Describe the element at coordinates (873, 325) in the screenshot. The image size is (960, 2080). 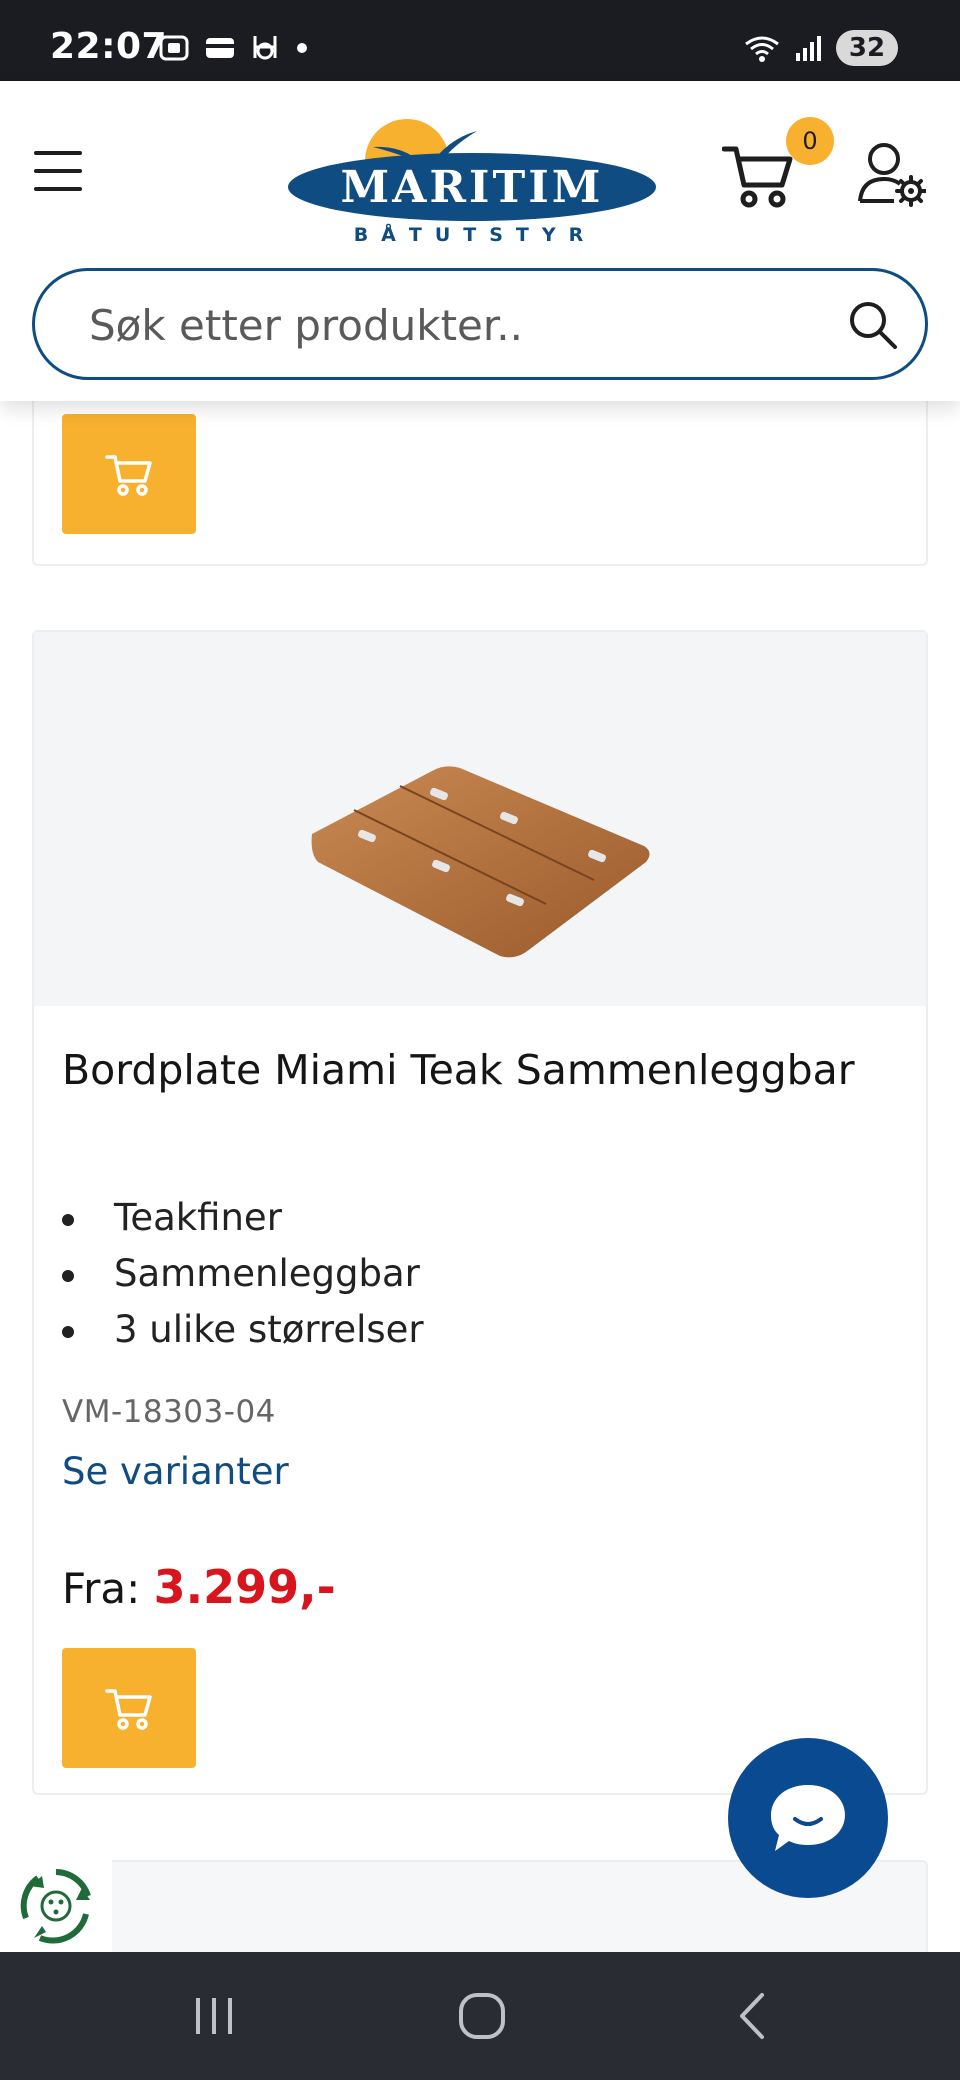
I see `search-icon` at that location.